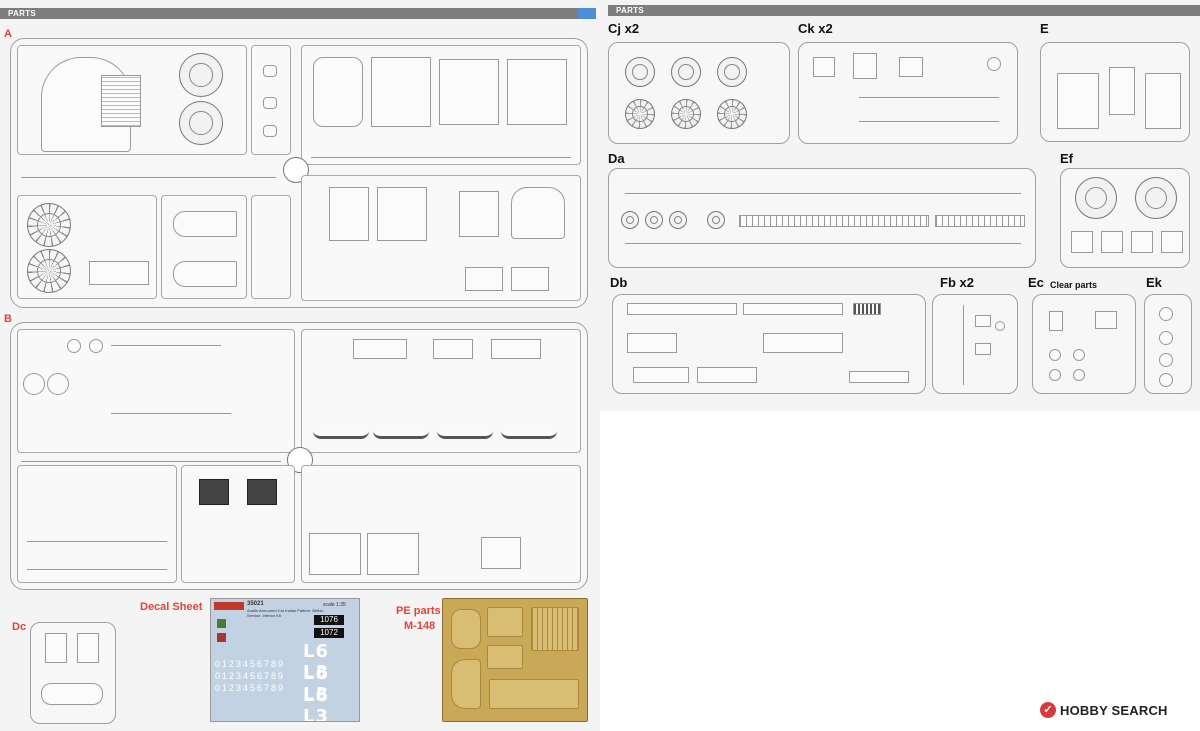 The height and width of the screenshot is (731, 1200). What do you see at coordinates (214, 492) in the screenshot?
I see `seat-cushion` at bounding box center [214, 492].